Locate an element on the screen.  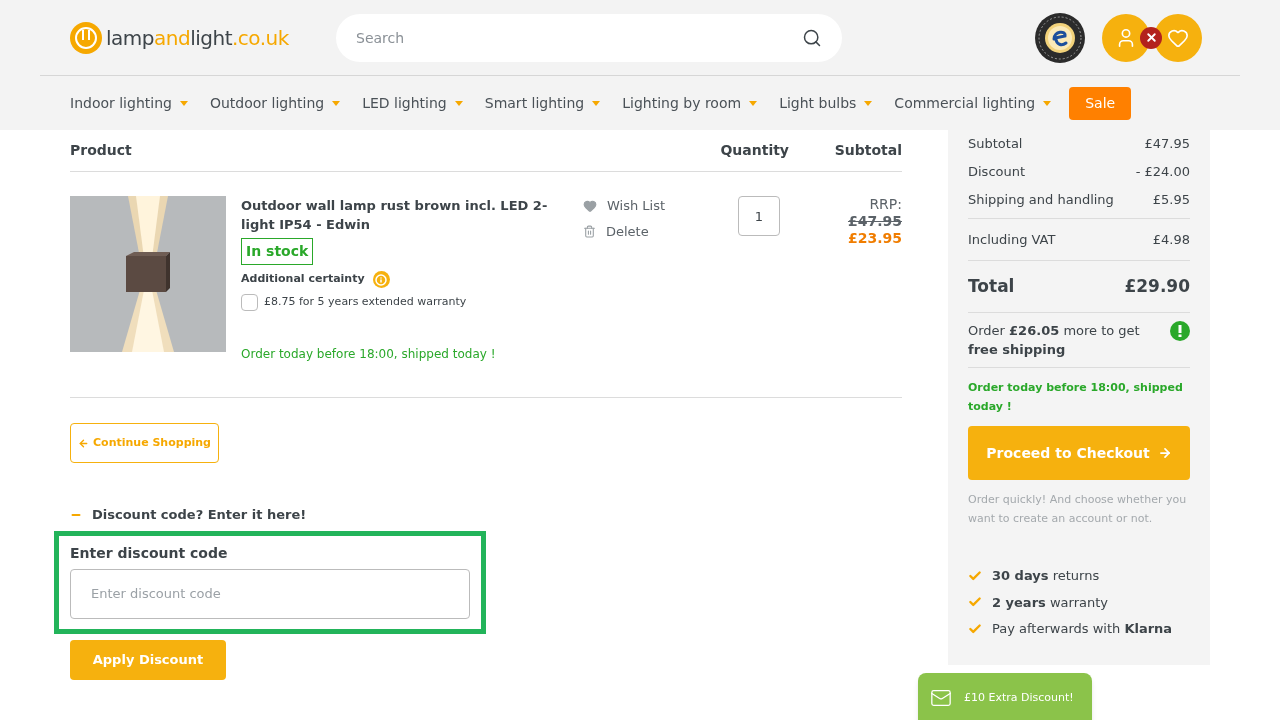
checkout-note: Order quickly! And choose whether you want to create an account or not. is located at coordinates (1078, 509).